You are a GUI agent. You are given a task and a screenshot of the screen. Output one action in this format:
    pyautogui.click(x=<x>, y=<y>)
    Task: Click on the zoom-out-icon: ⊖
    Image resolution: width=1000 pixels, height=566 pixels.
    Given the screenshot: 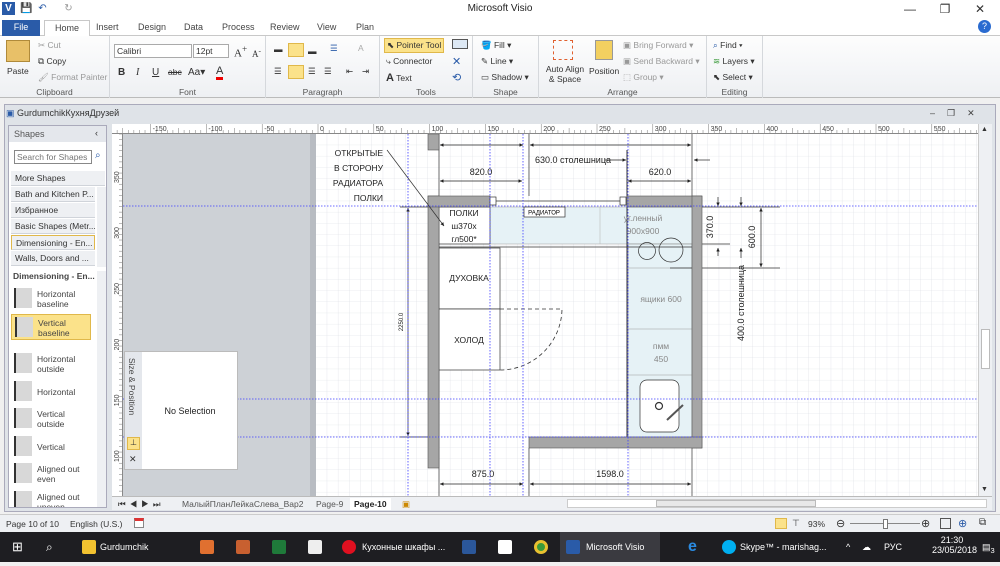 What is the action you would take?
    pyautogui.click(x=840, y=523)
    